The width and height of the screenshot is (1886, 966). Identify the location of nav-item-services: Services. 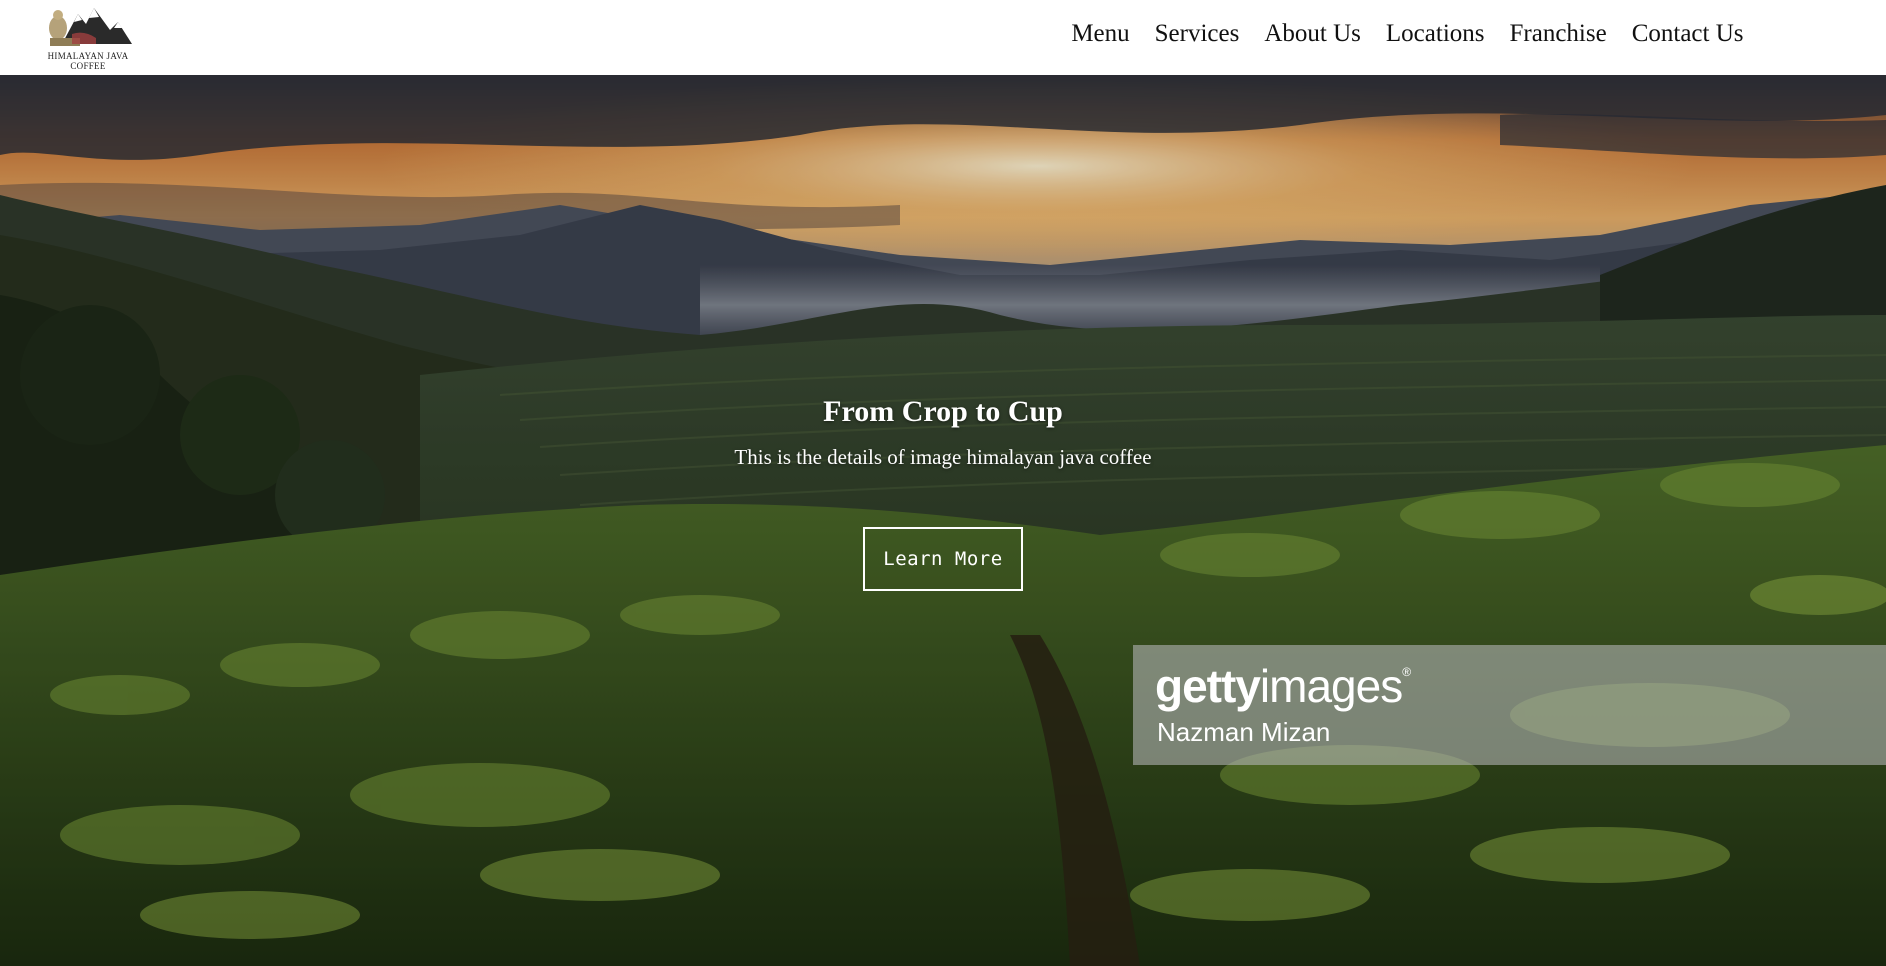
(1197, 34).